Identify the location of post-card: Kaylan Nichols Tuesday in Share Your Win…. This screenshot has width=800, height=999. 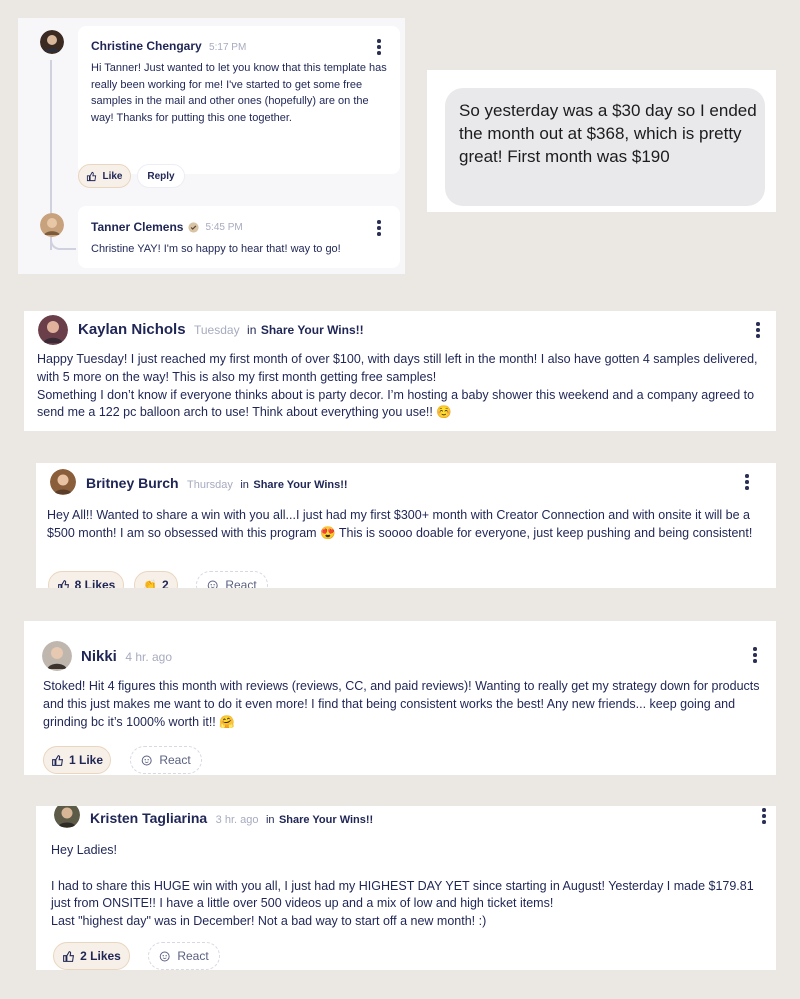
(400, 371).